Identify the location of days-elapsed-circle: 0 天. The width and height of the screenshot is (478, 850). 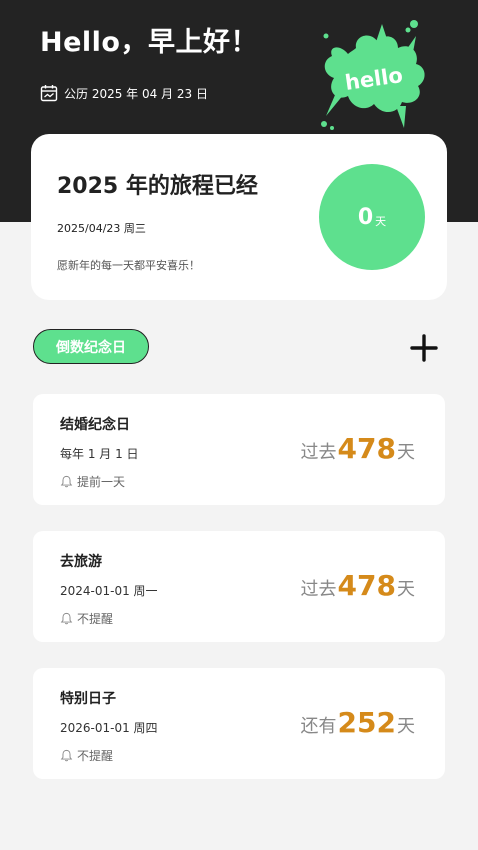
(372, 217).